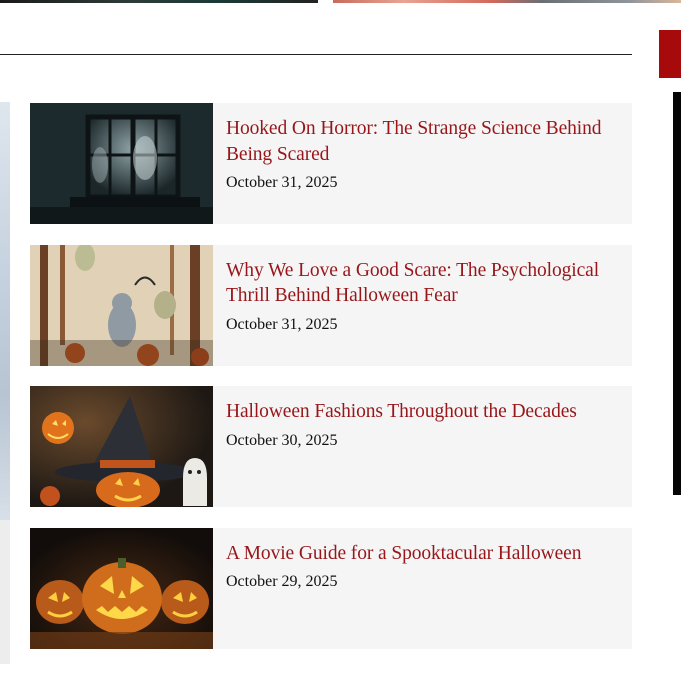 This screenshot has width=681, height=681. I want to click on sidebar-red-block, so click(670, 54).